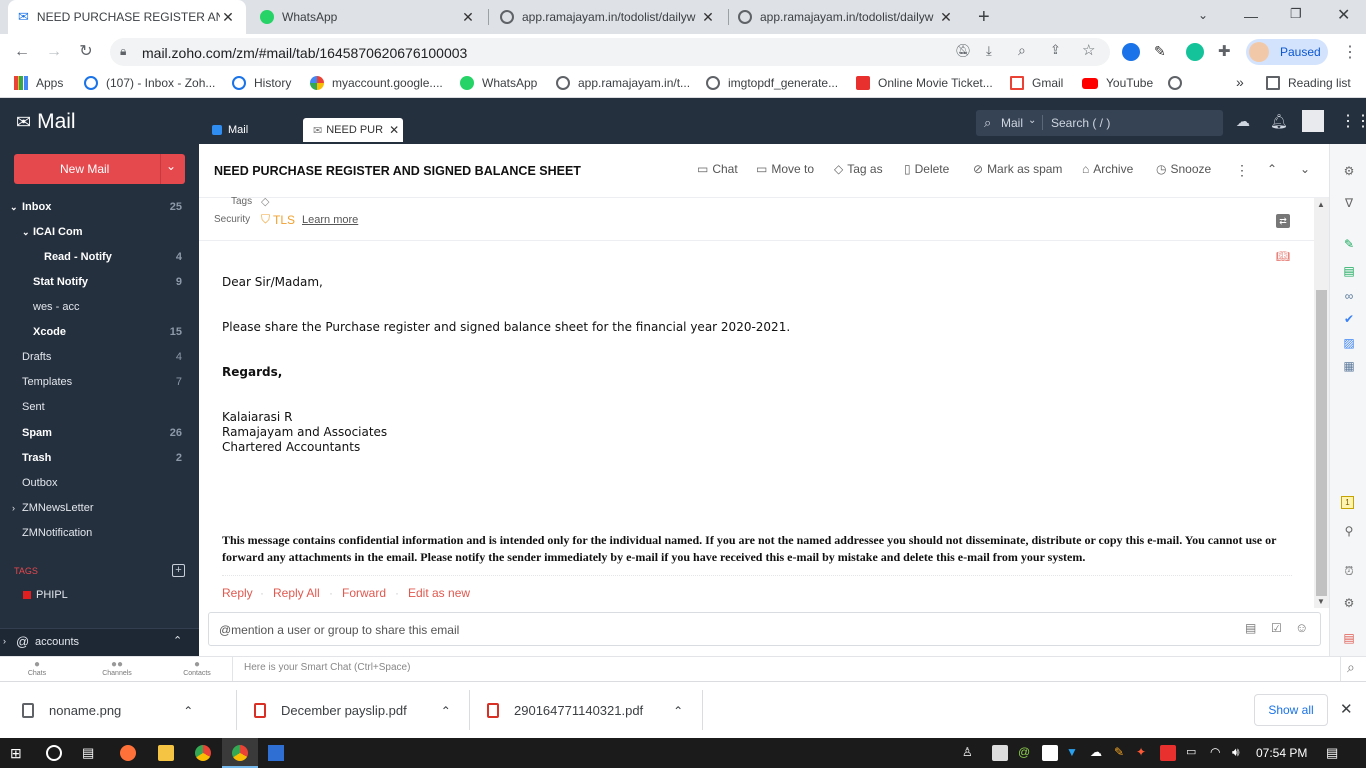  What do you see at coordinates (1122, 753) in the screenshot?
I see `tray-app-icon: ✎` at bounding box center [1122, 753].